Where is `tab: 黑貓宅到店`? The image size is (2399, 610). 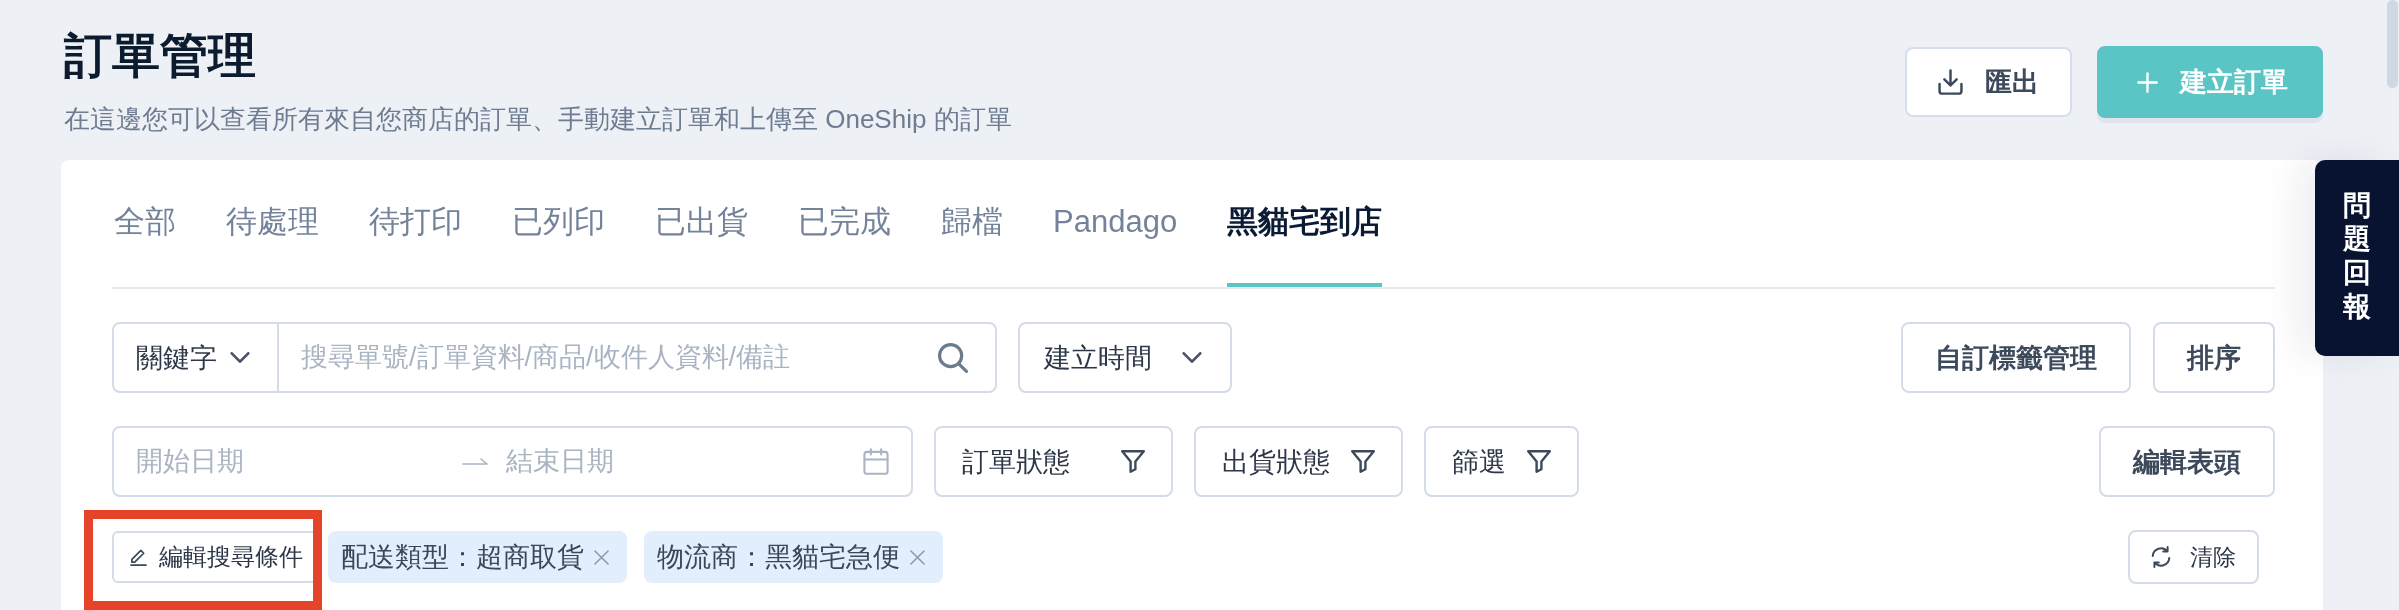 tab: 黑貓宅到店 is located at coordinates (1305, 244).